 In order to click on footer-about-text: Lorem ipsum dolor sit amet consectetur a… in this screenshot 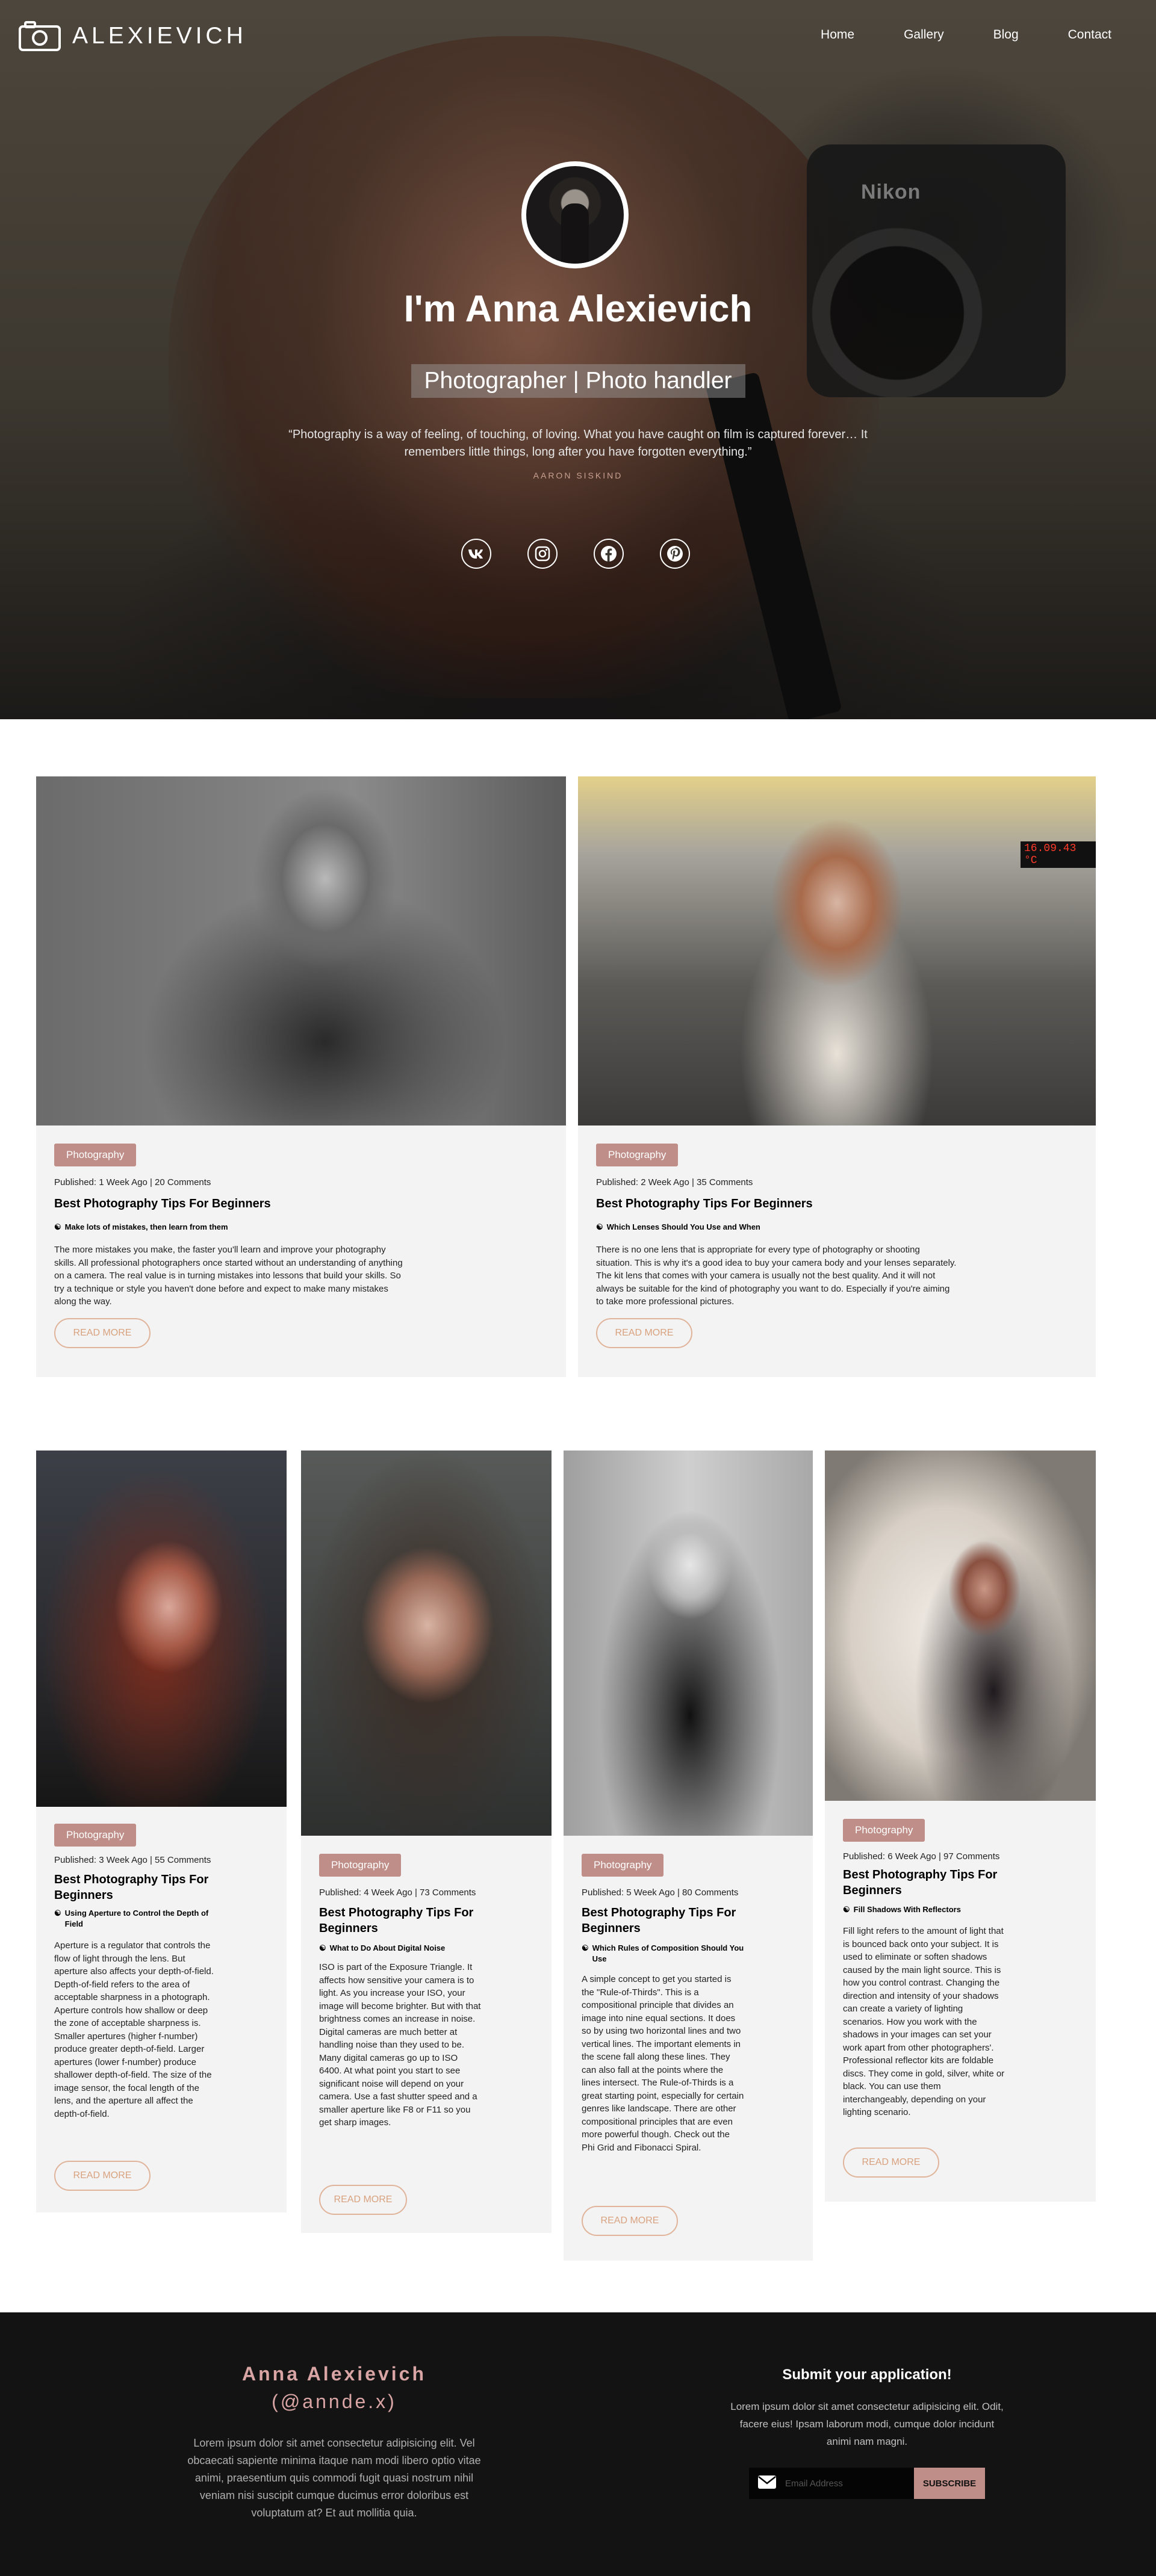, I will do `click(334, 2478)`.